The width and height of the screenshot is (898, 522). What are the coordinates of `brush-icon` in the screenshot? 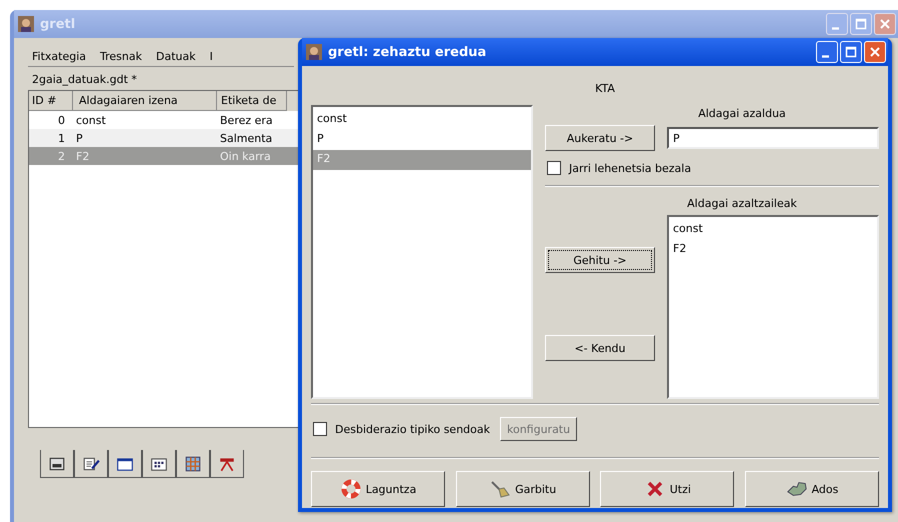 It's located at (500, 489).